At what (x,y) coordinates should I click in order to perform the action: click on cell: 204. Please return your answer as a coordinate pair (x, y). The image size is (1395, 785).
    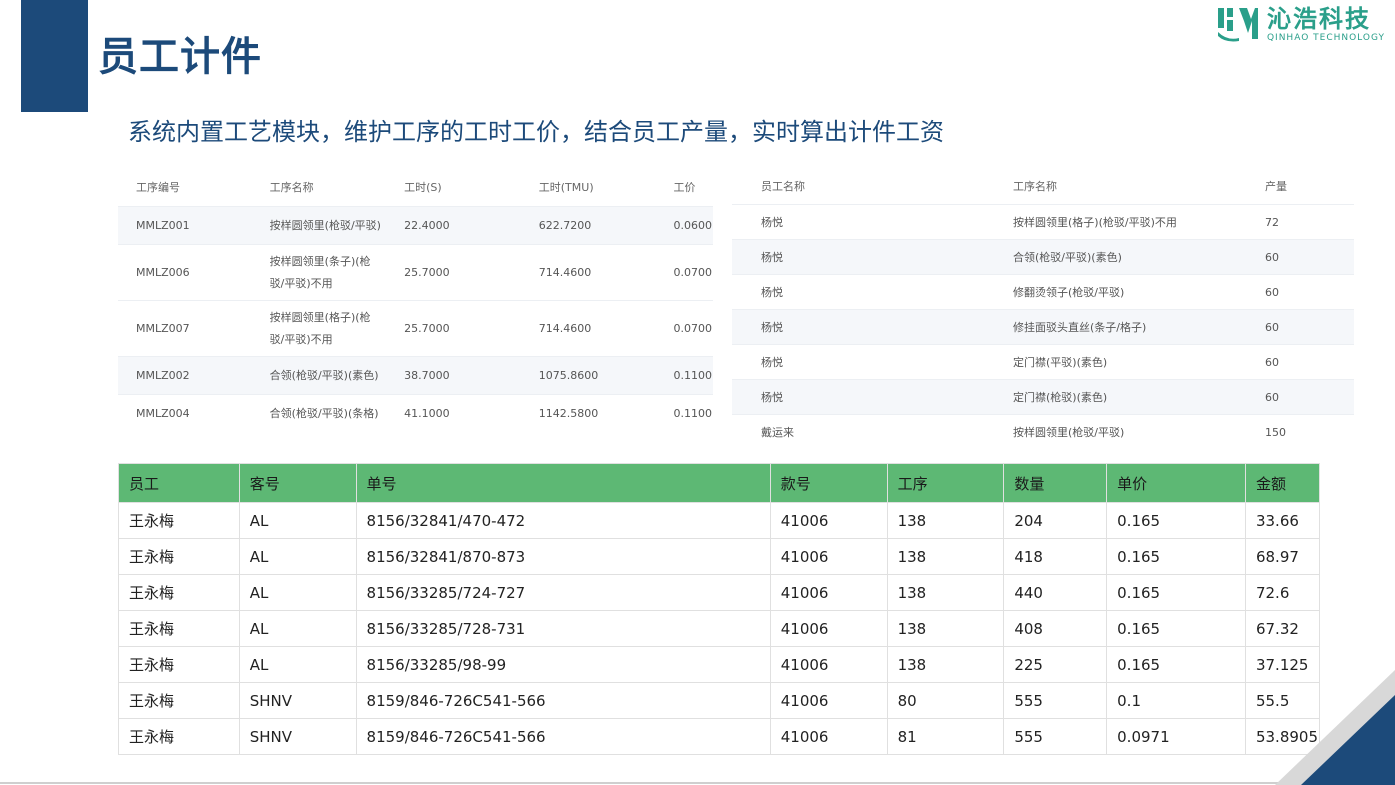
    Looking at the image, I should click on (1055, 520).